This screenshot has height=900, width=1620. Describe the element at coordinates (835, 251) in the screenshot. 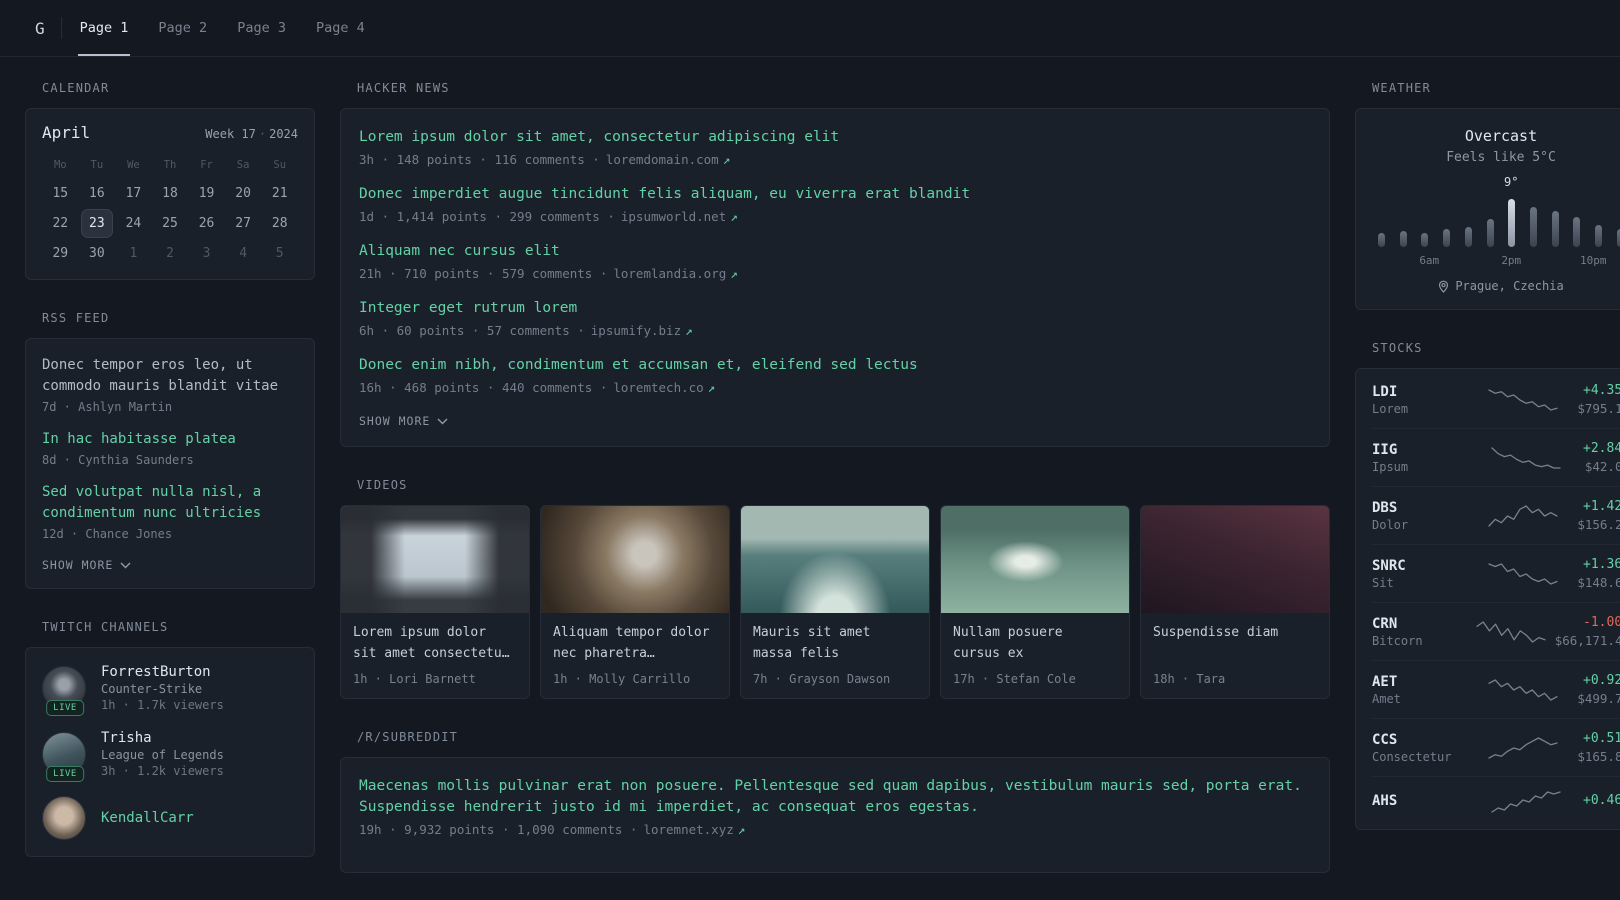

I see `hn-item-title-link: Aliquam nec cursus elit` at that location.